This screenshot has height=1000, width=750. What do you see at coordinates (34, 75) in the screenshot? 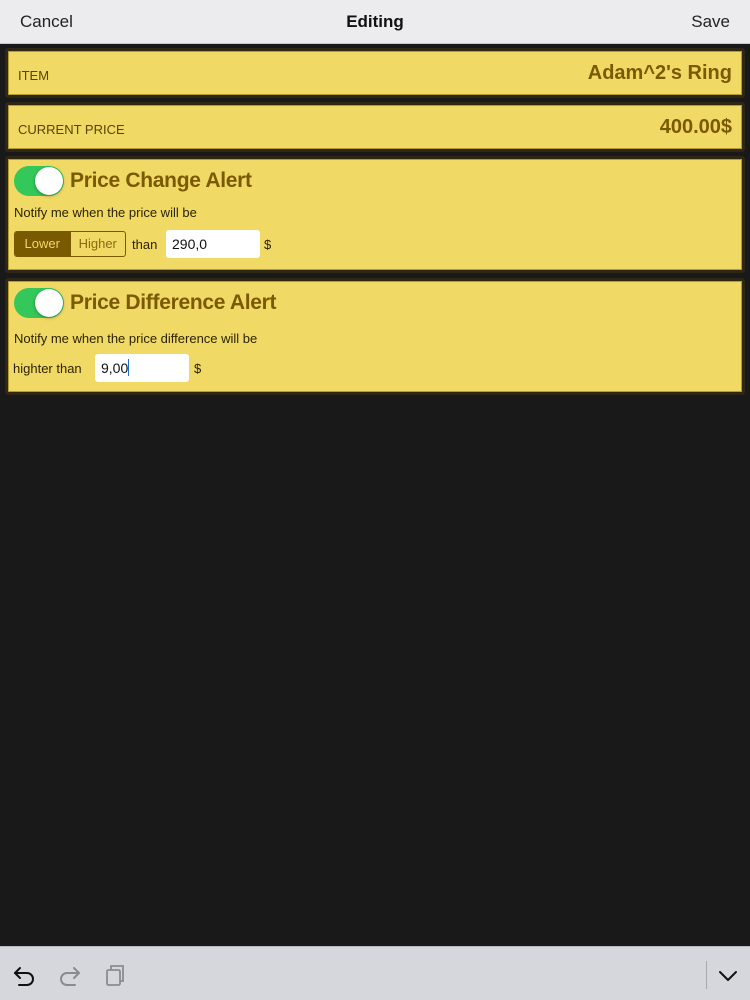
I see `item-label: ITEM` at bounding box center [34, 75].